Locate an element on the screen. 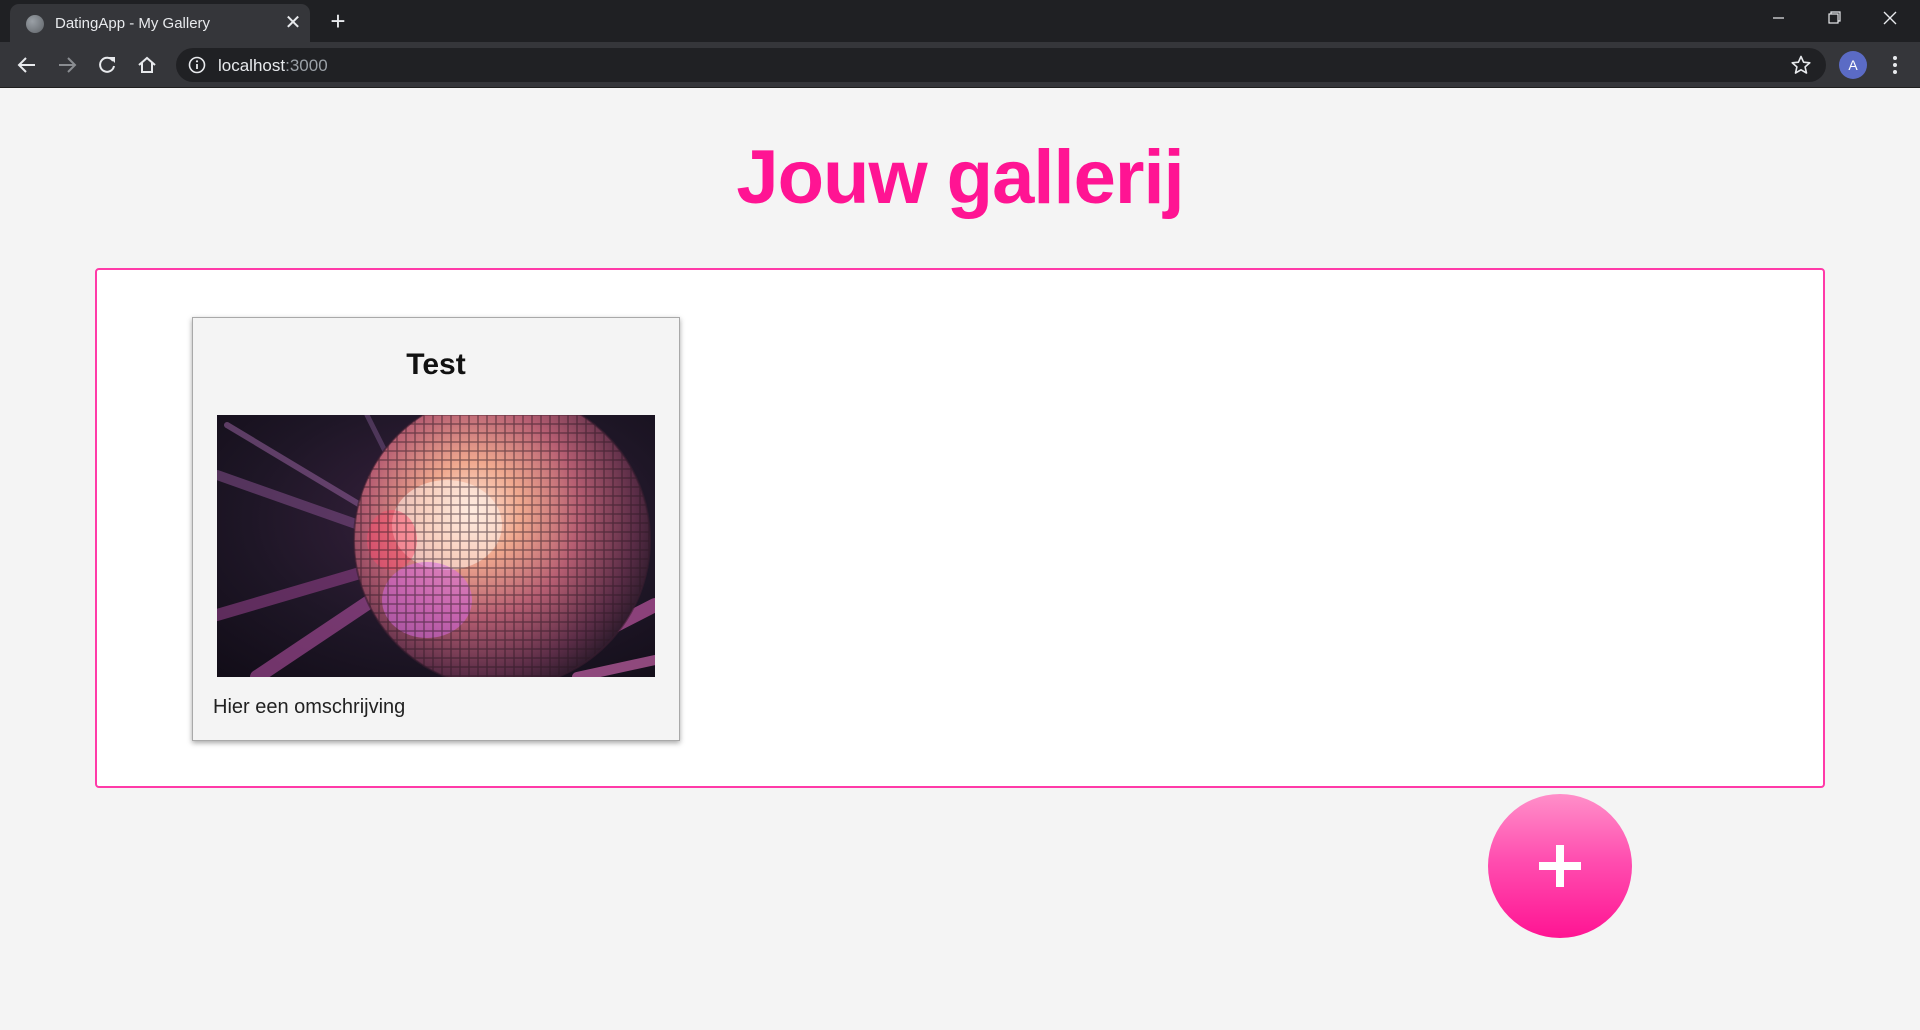 This screenshot has height=1030, width=1920. add-photo-button is located at coordinates (1560, 866).